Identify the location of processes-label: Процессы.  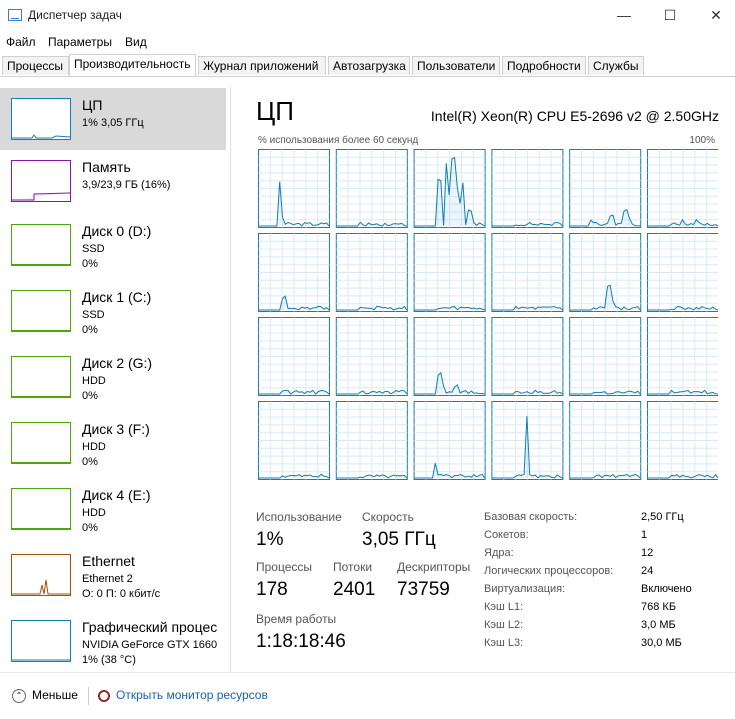
(284, 567).